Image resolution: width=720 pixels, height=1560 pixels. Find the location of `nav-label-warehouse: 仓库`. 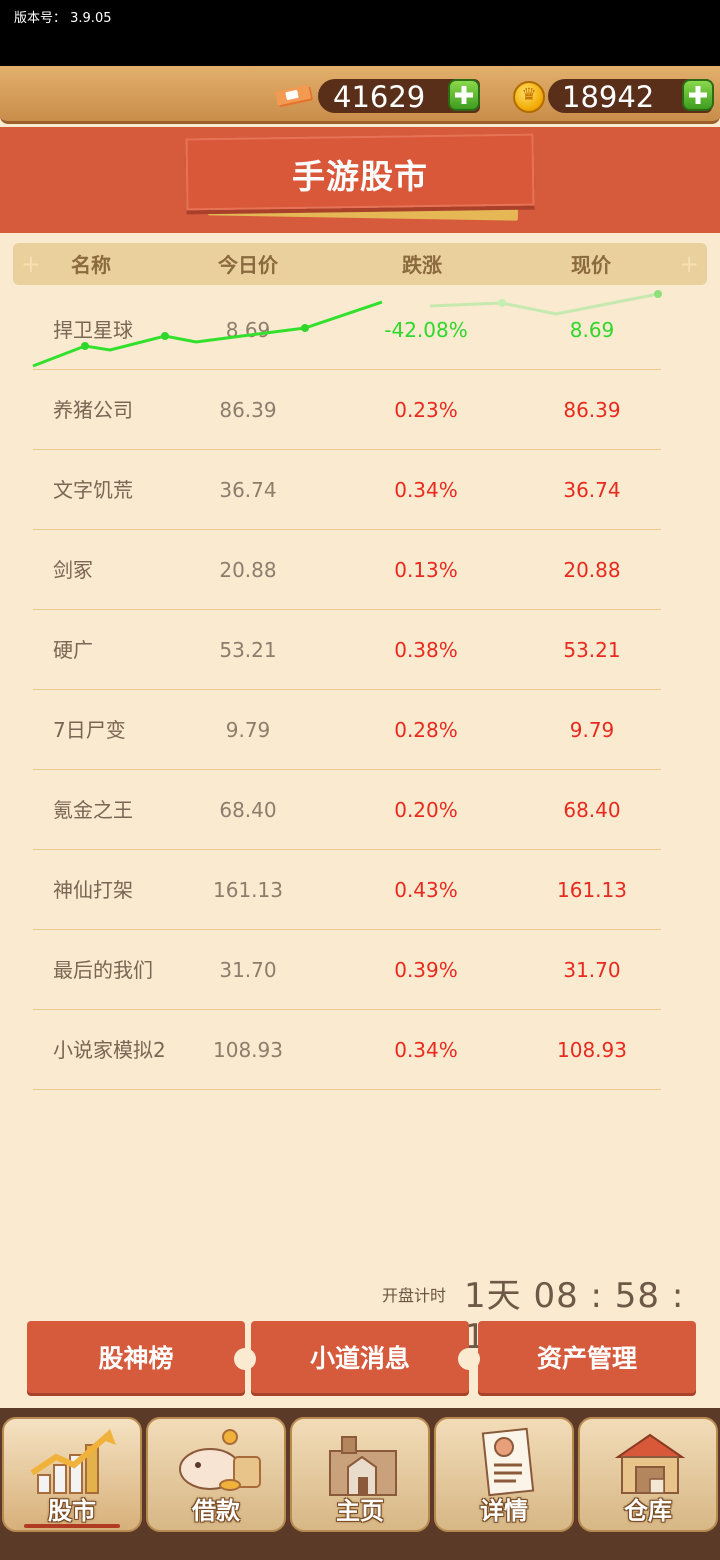

nav-label-warehouse: 仓库 is located at coordinates (648, 1511).